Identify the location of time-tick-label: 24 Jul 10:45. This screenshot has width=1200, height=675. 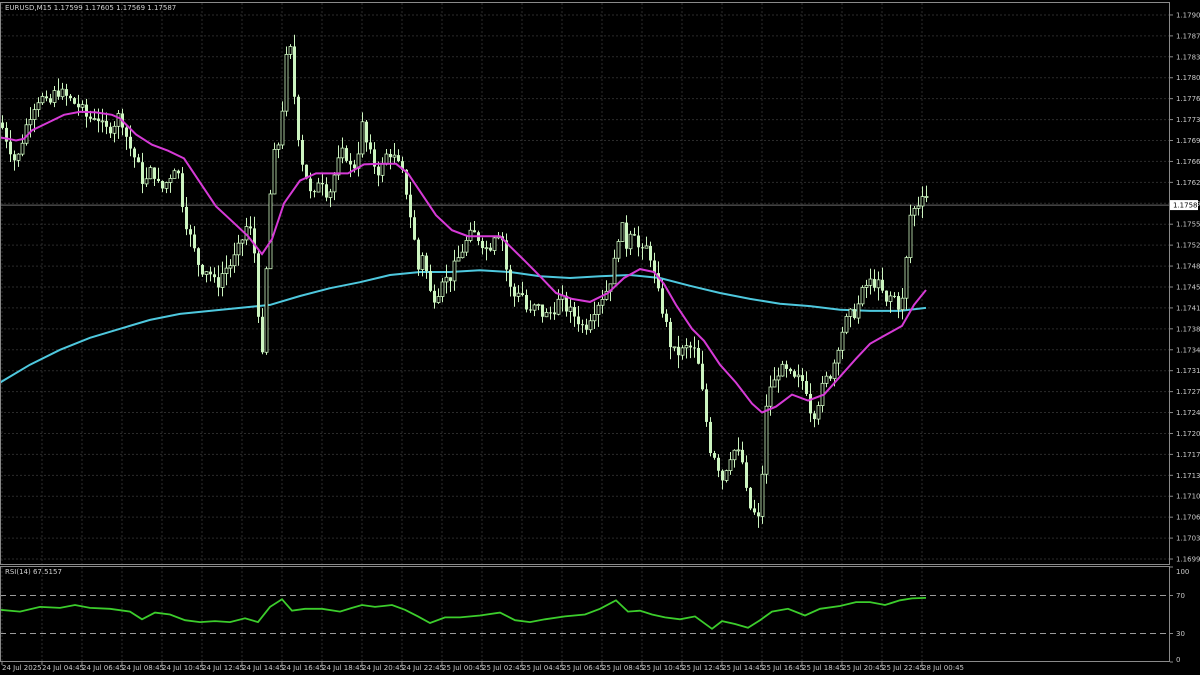
(183, 668).